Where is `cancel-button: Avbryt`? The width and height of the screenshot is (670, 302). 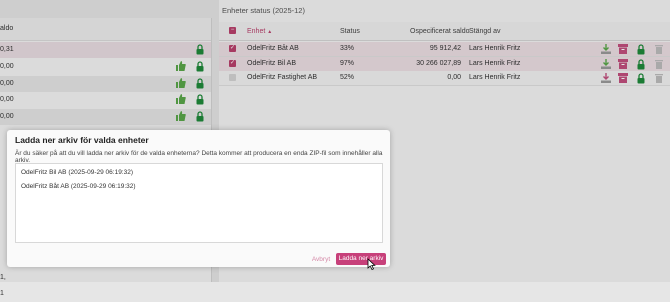
cancel-button: Avbryt is located at coordinates (321, 259).